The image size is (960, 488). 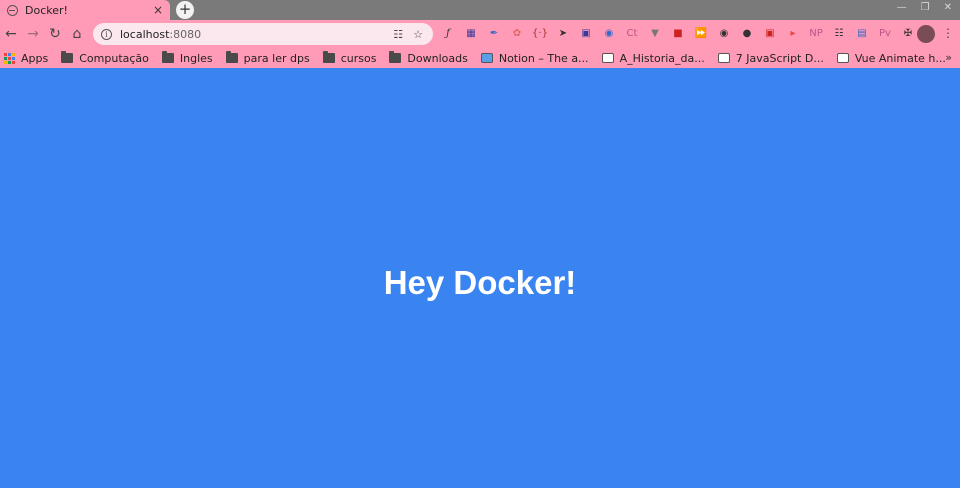 I want to click on grid-extension-icon: ▦, so click(x=471, y=34).